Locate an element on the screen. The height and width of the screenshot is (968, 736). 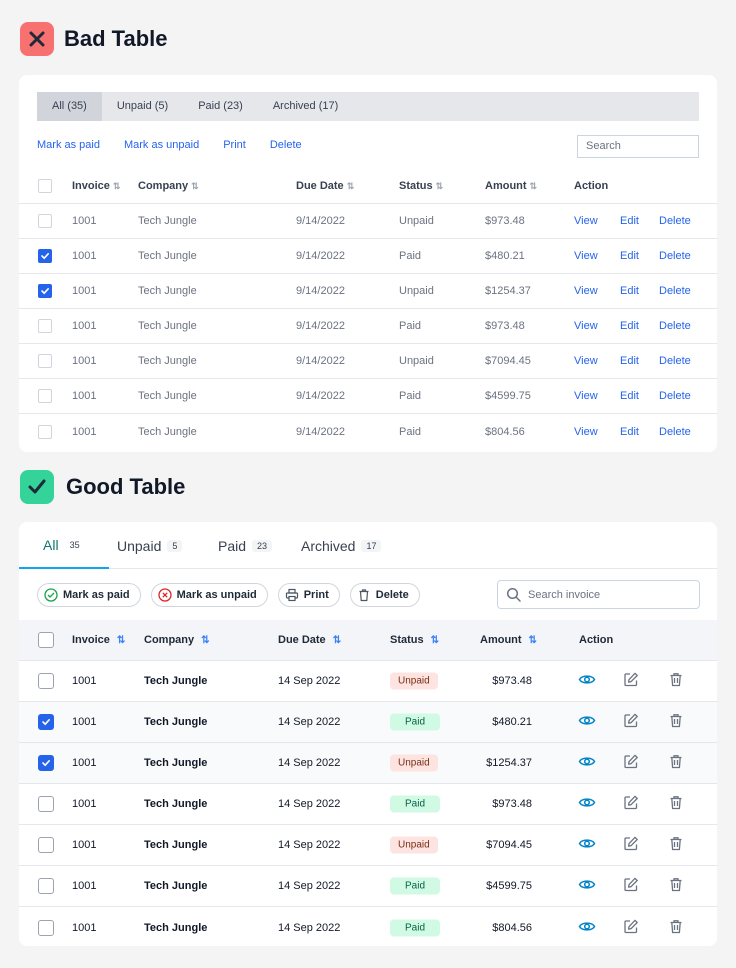
bad-mark-paid-link: Mark as paid is located at coordinates (68, 145).